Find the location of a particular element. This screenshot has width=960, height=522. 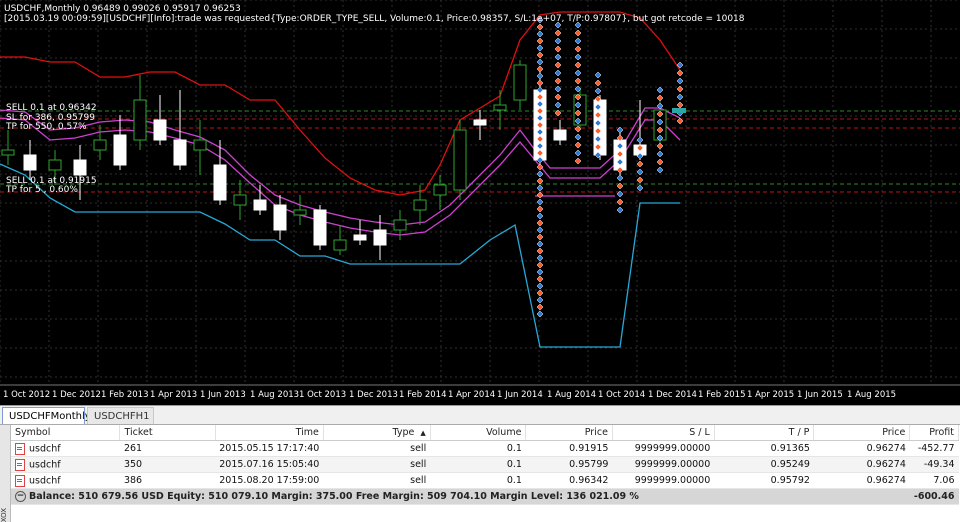

col-type: Type ▲ is located at coordinates (377, 433).